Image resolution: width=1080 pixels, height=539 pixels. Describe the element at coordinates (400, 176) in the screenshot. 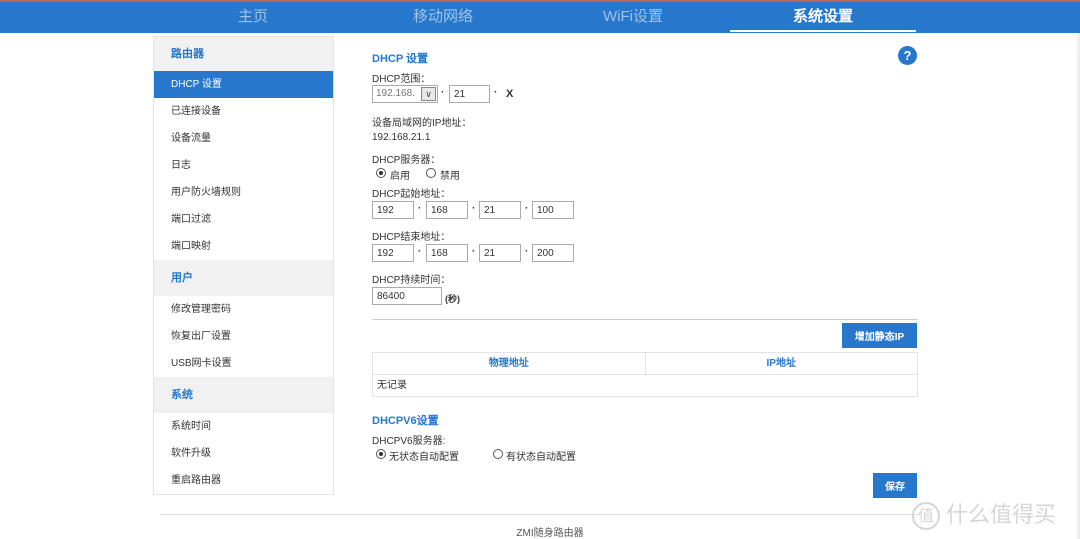

I see `dhcp-server-enable-label: 启用` at that location.